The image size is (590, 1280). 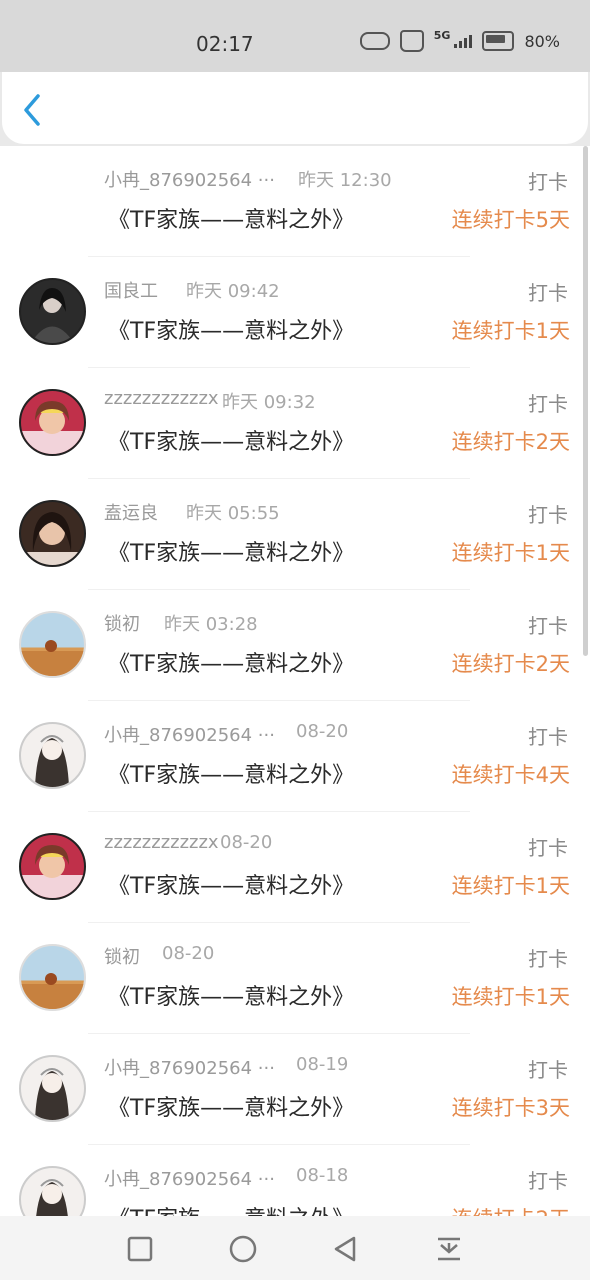 I want to click on home-button, so click(x=243, y=1249).